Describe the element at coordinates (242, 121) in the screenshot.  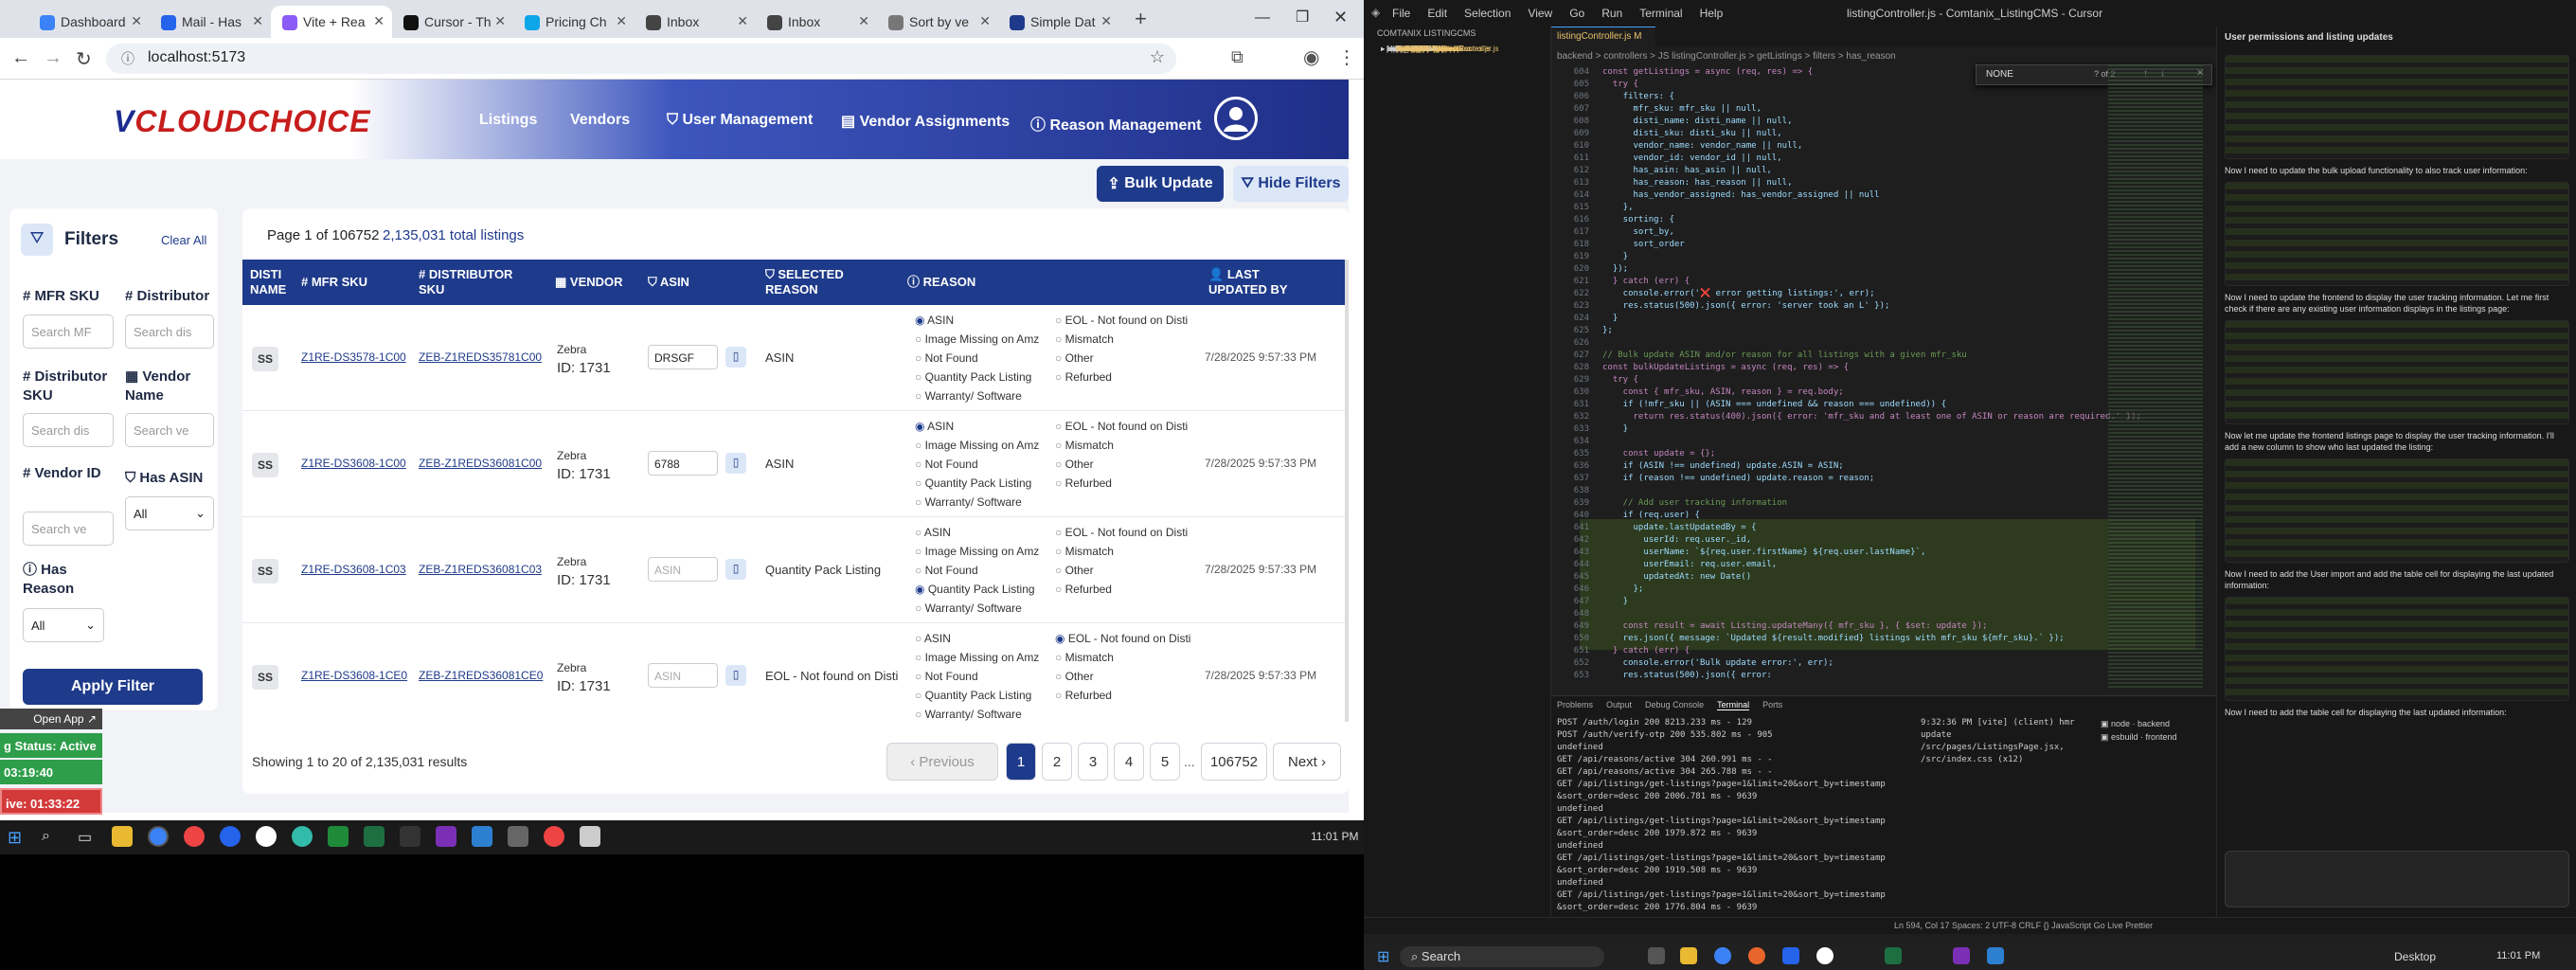
I see `cloudchoice-logo: VCLOUDCHOICE` at that location.